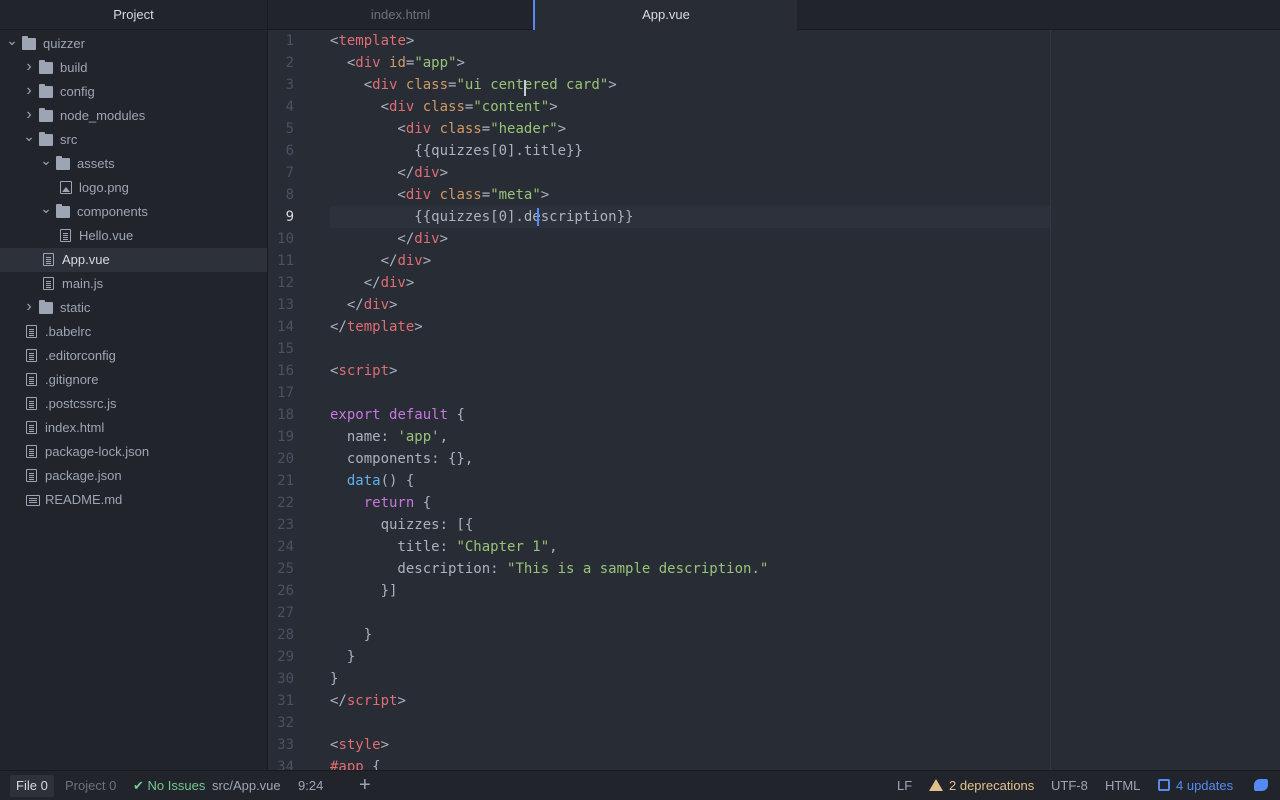  Describe the element at coordinates (402, 525) in the screenshot. I see `code-line: quizzes: [{` at that location.